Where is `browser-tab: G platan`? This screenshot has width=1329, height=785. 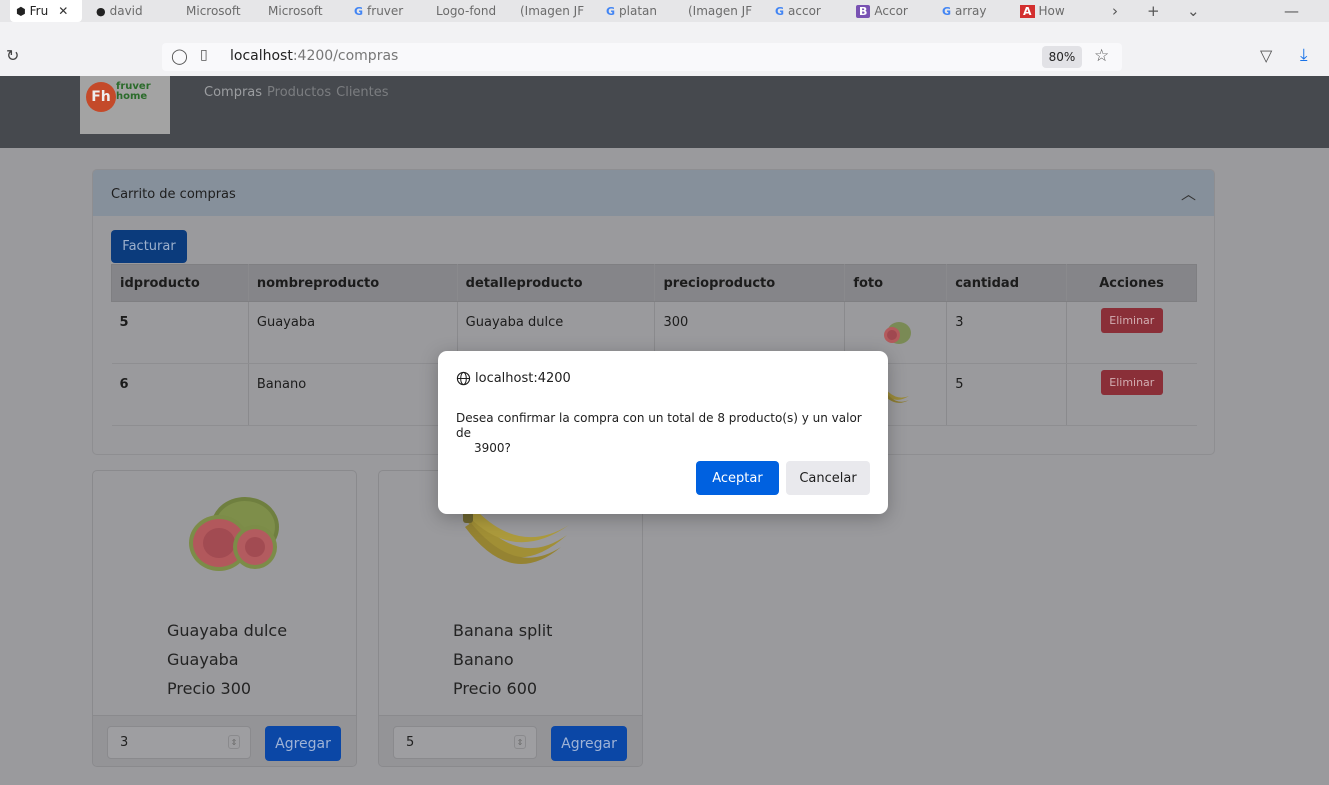 browser-tab: G platan is located at coordinates (637, 11).